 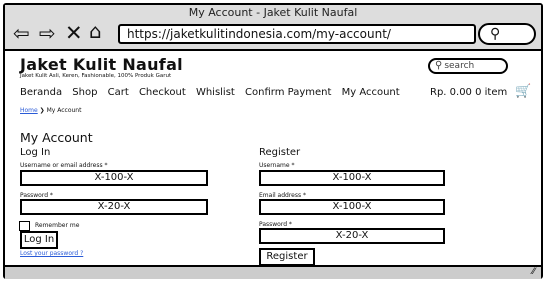 I want to click on cart-summary: Rp. 0.00 0 item, so click(x=468, y=92).